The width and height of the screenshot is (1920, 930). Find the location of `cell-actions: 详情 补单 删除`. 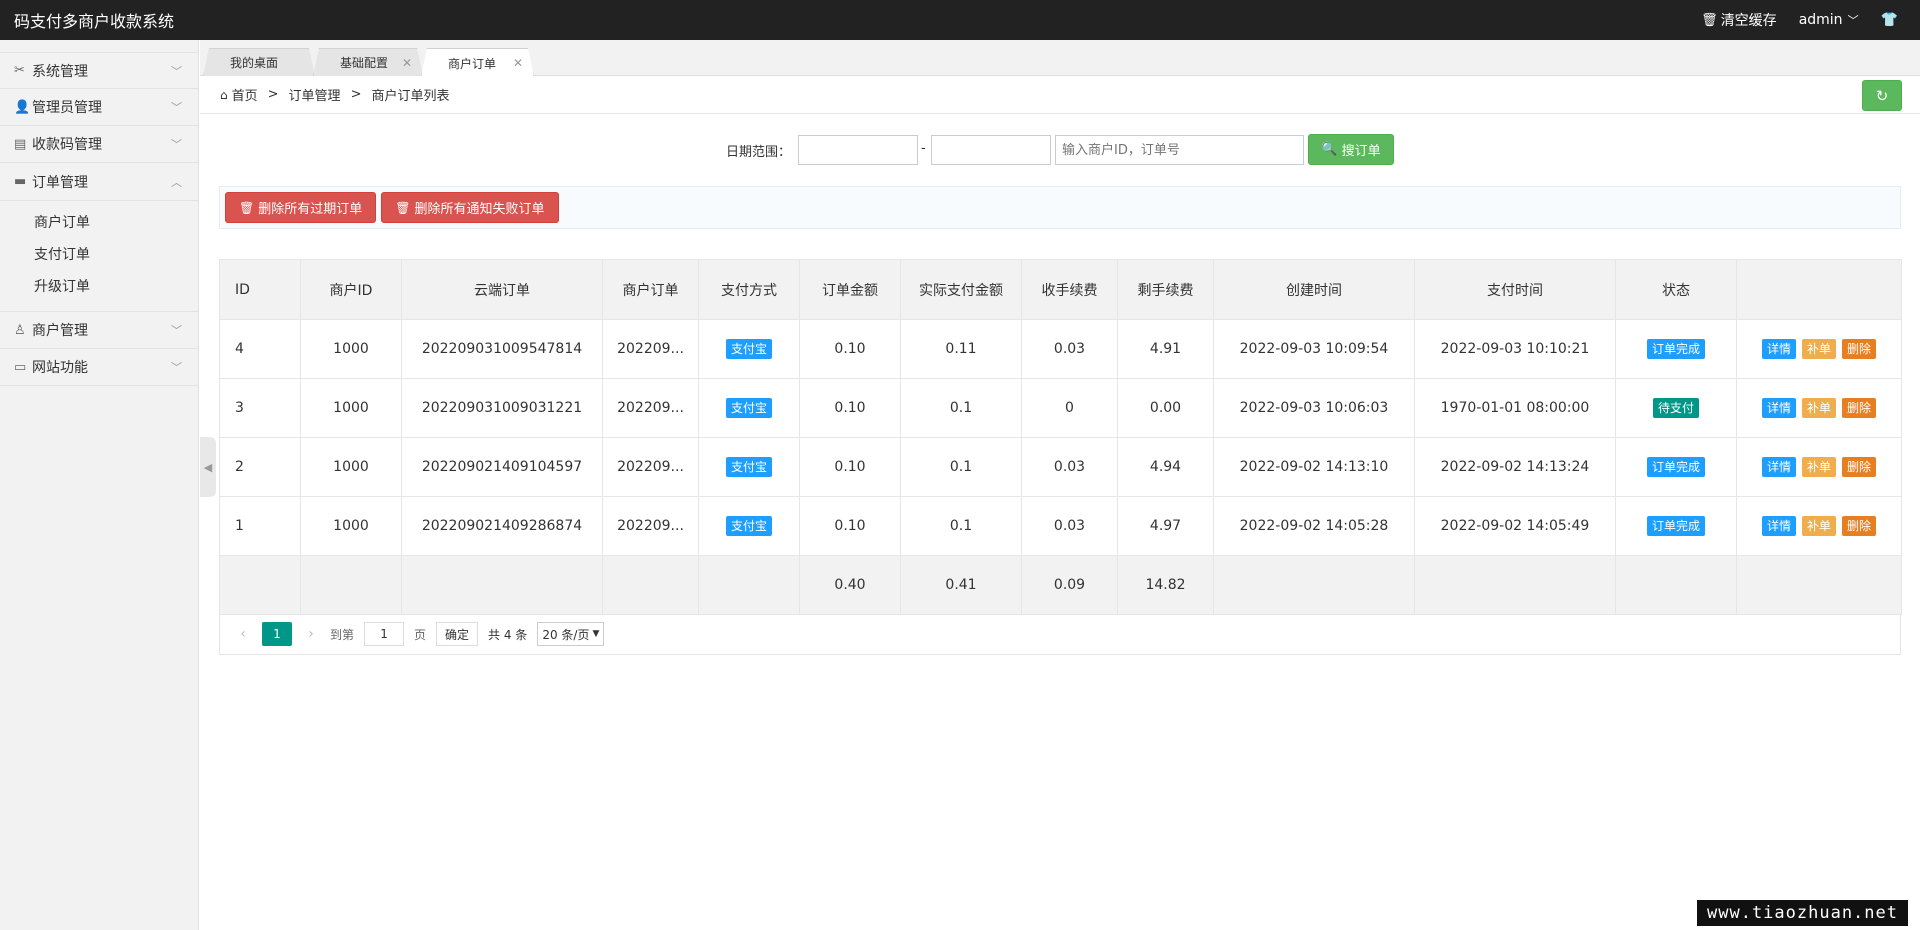

cell-actions: 详情 补单 删除 is located at coordinates (1819, 467).